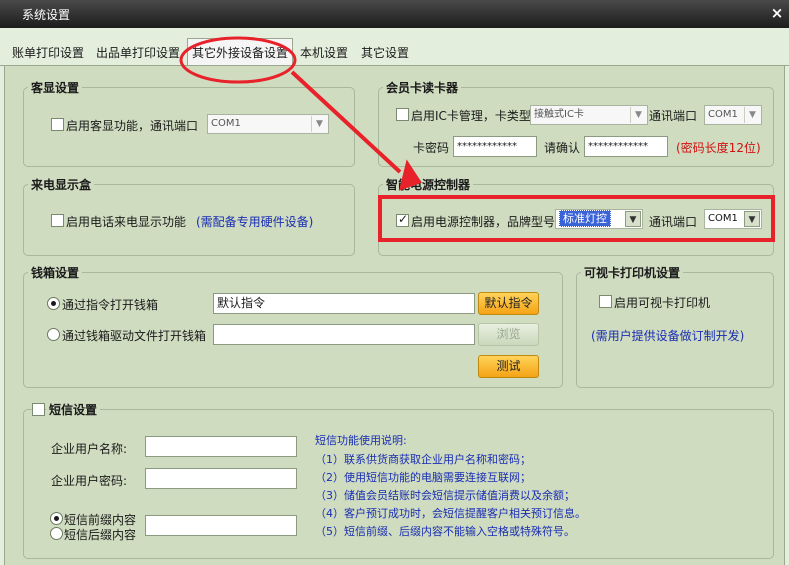  What do you see at coordinates (38, 409) in the screenshot?
I see `sms-checkbox` at bounding box center [38, 409].